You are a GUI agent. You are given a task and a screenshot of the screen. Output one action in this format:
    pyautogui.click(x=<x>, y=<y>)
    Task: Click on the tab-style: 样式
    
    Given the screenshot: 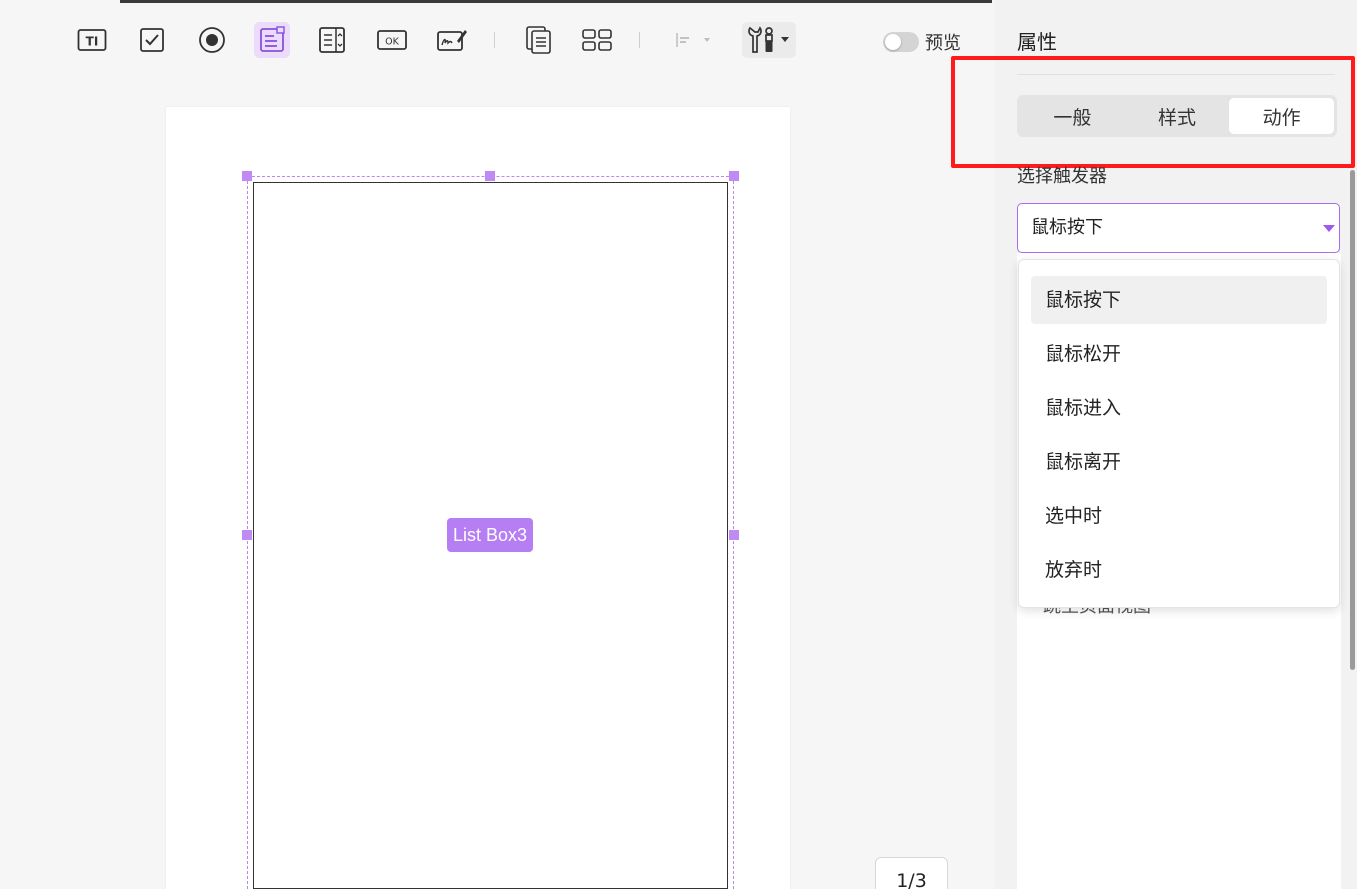 What is the action you would take?
    pyautogui.click(x=1177, y=116)
    